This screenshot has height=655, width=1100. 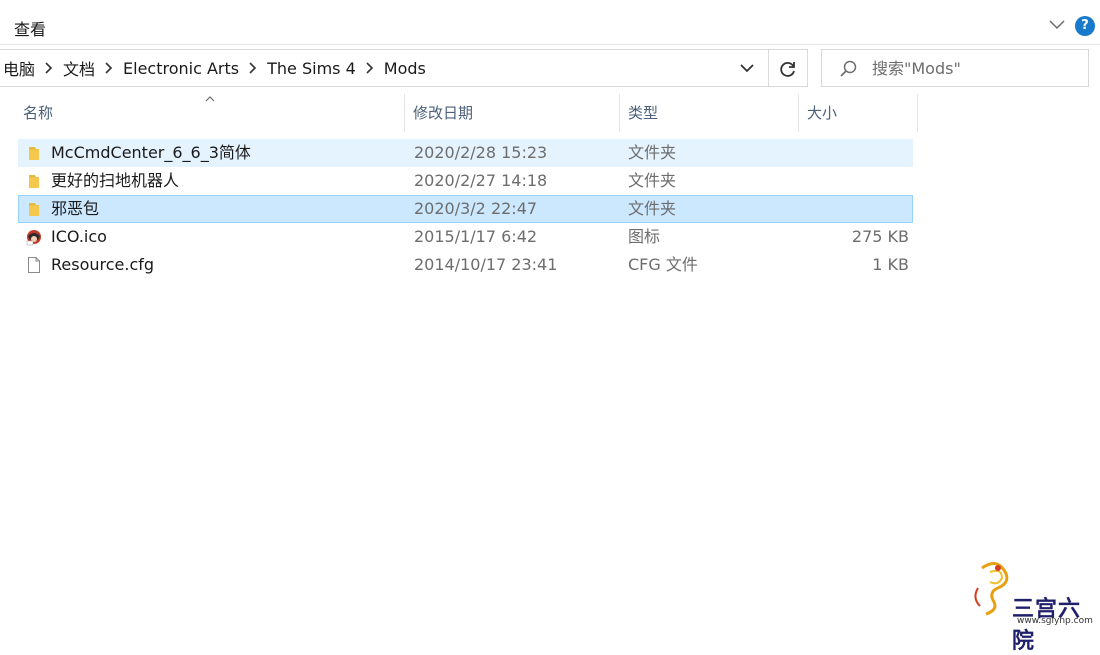 What do you see at coordinates (33, 238) in the screenshot?
I see `ico-file-icon` at bounding box center [33, 238].